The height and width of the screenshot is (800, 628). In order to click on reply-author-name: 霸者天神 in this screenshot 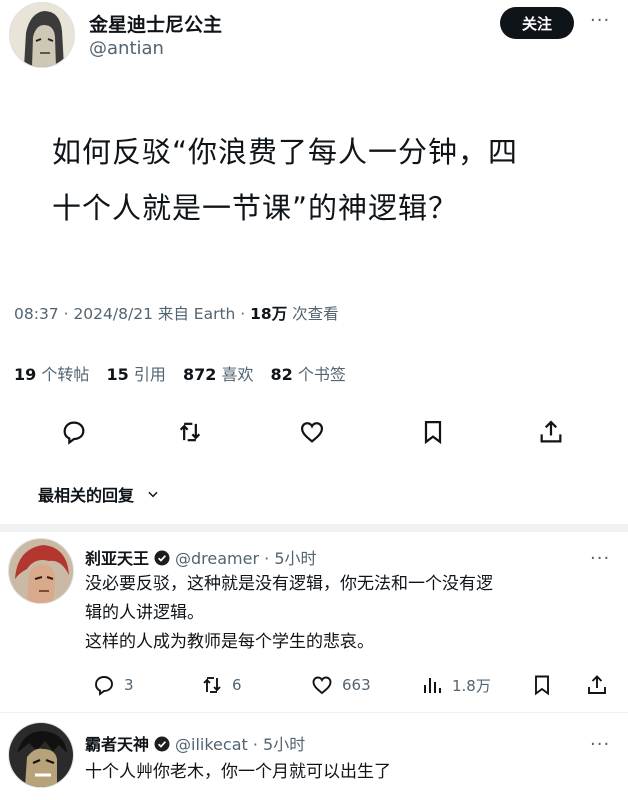, I will do `click(117, 744)`.